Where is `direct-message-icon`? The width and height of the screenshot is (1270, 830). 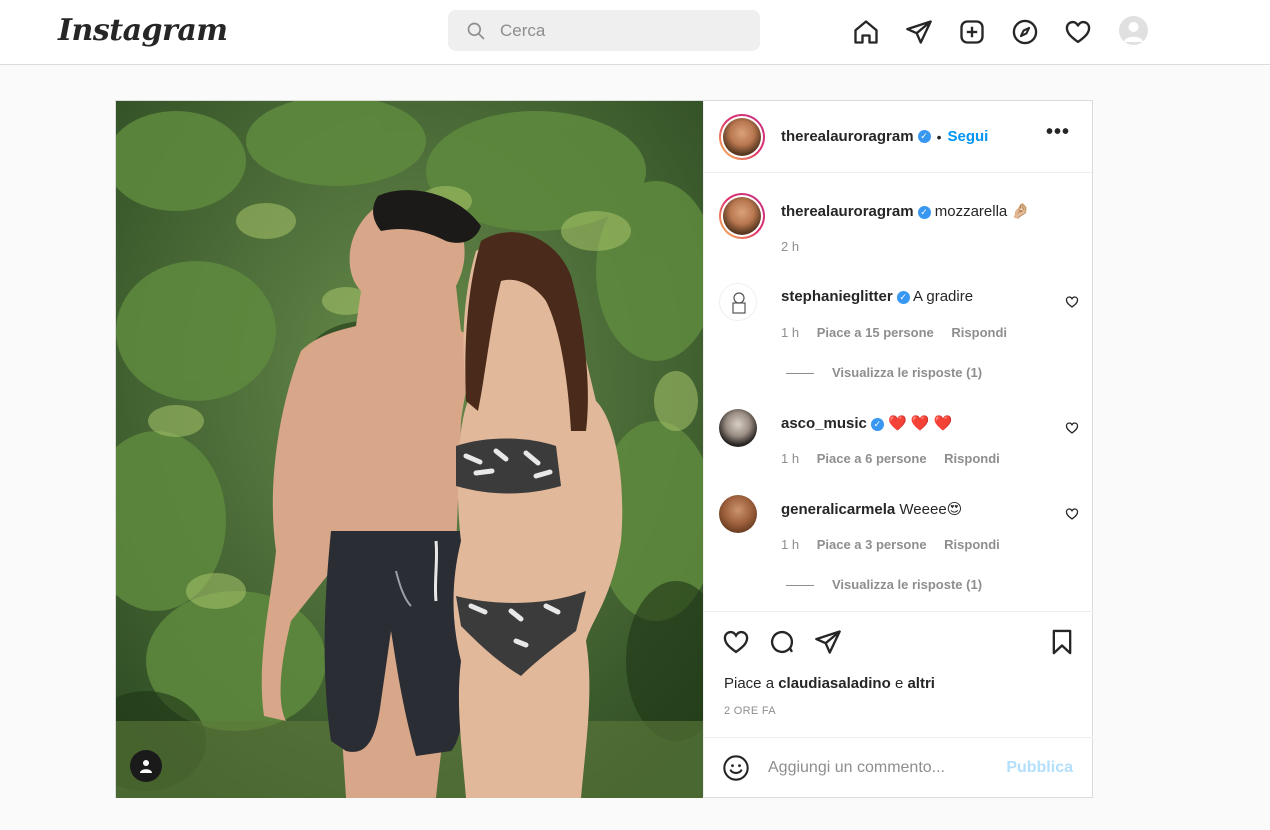
direct-message-icon is located at coordinates (919, 32).